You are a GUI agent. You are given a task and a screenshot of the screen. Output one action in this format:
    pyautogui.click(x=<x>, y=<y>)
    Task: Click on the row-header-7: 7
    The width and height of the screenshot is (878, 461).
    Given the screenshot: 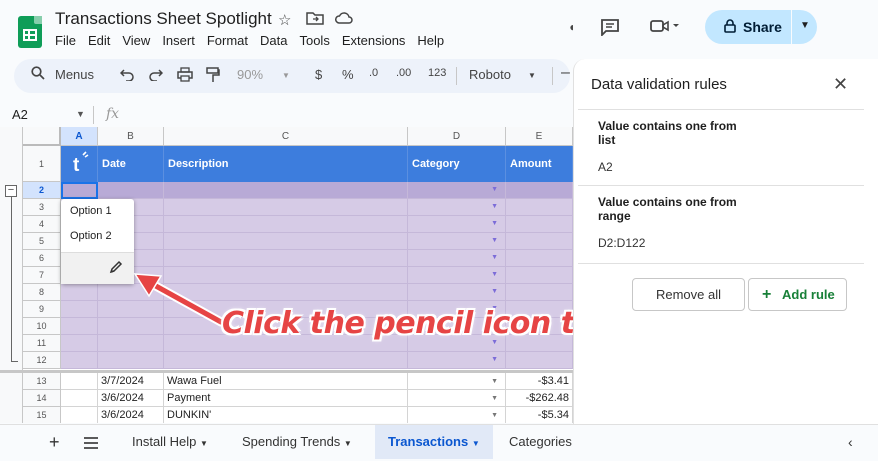 What is the action you would take?
    pyautogui.click(x=42, y=275)
    